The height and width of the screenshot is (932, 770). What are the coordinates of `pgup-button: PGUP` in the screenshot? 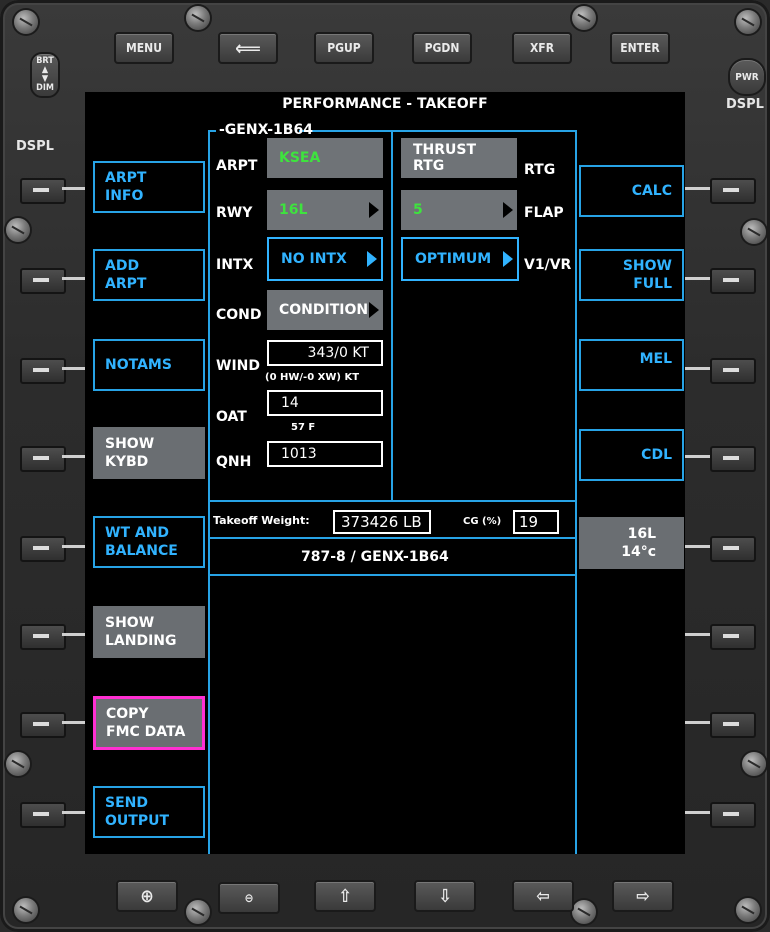 It's located at (344, 48).